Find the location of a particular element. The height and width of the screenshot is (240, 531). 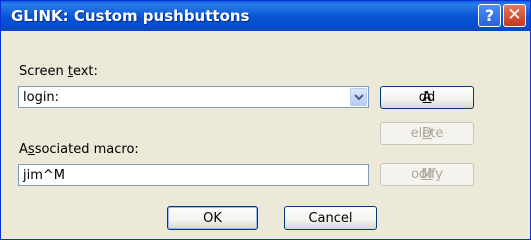

delete-button: Delete is located at coordinates (427, 133).